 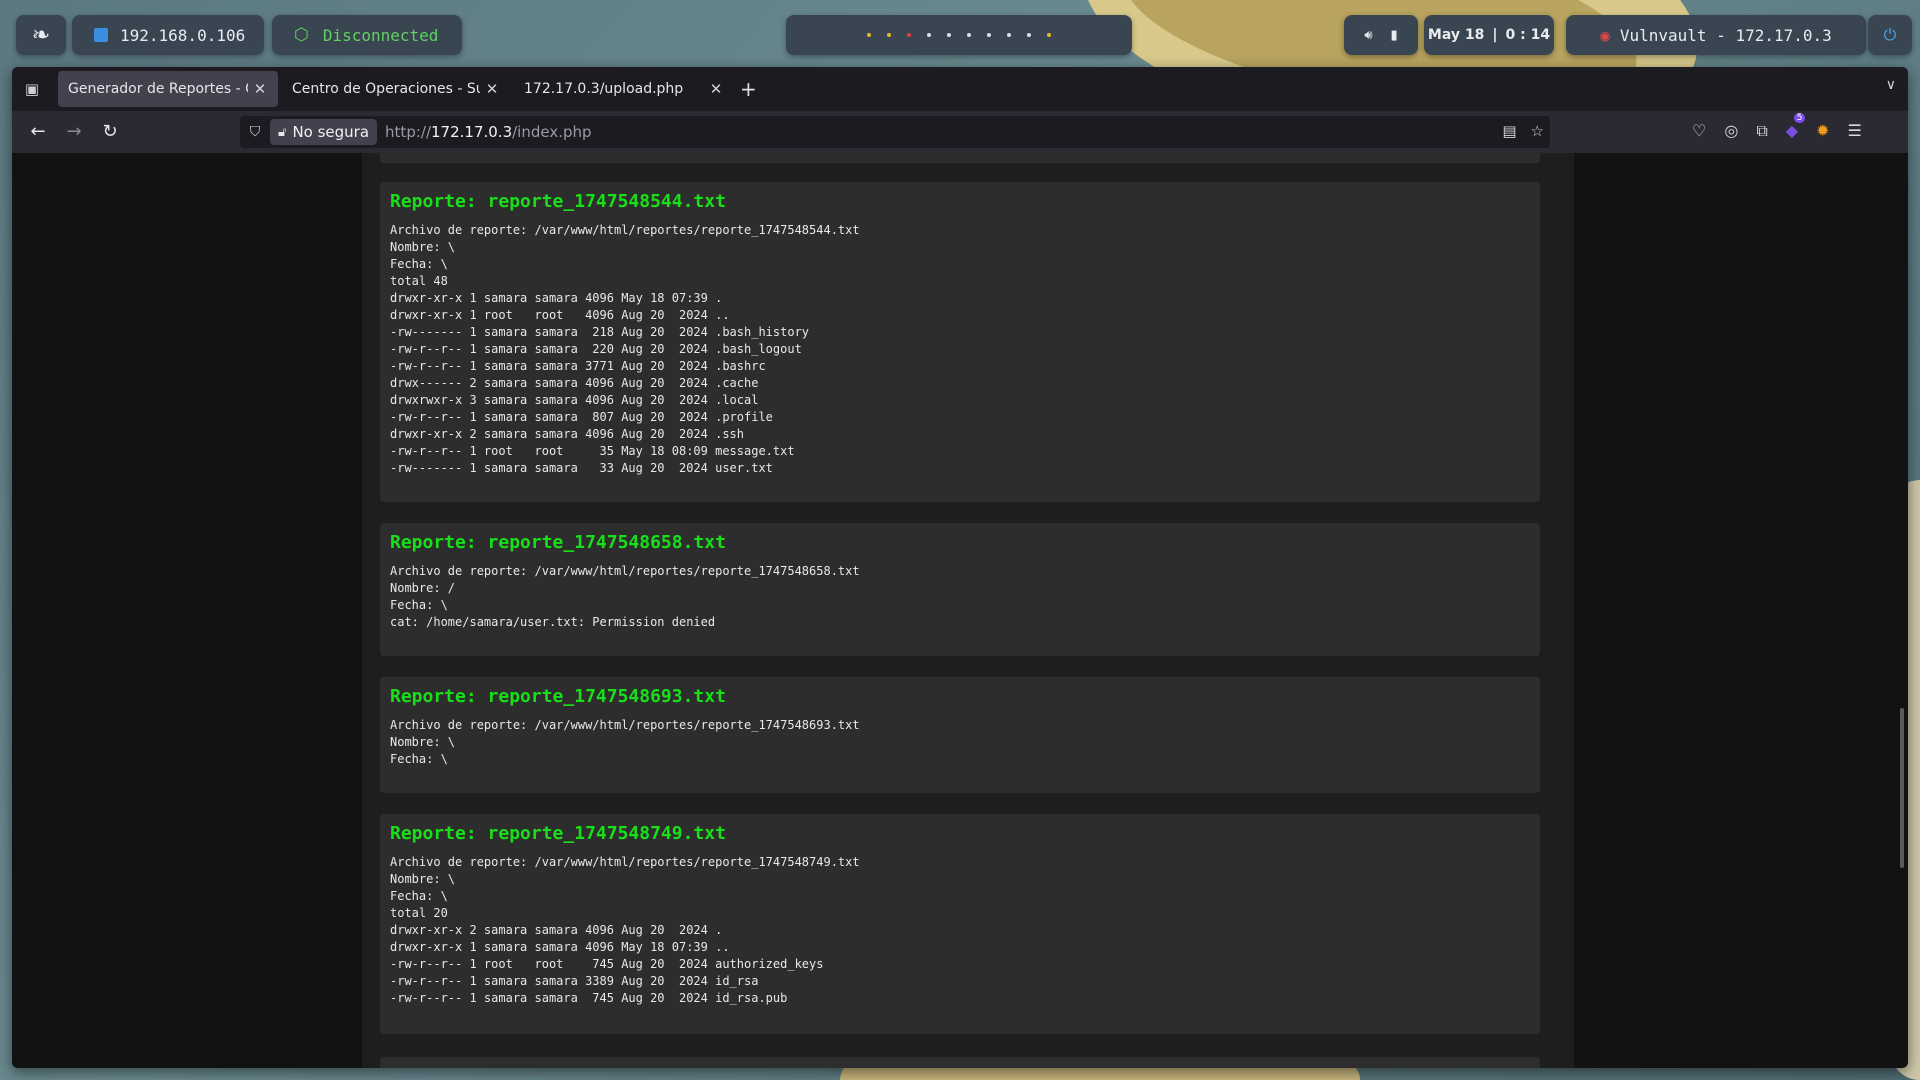 What do you see at coordinates (1699, 131) in the screenshot?
I see `pocket-icon: ♡` at bounding box center [1699, 131].